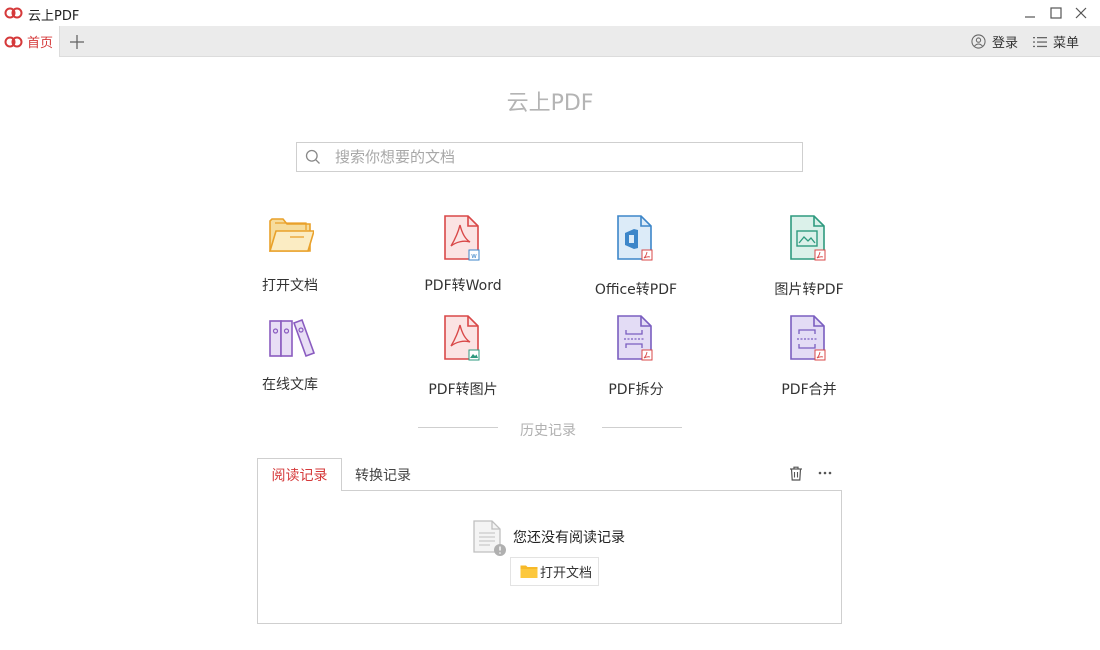  Describe the element at coordinates (463, 286) in the screenshot. I see `tool-label: PDF转Word` at that location.